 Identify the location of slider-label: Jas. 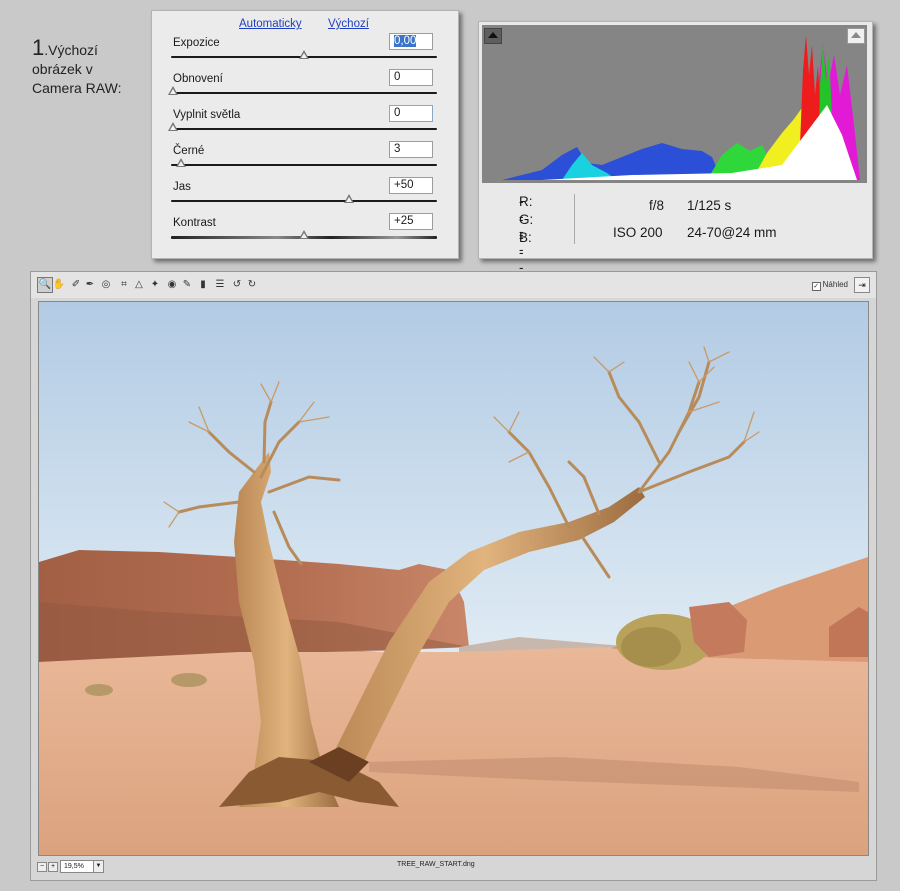
(182, 187).